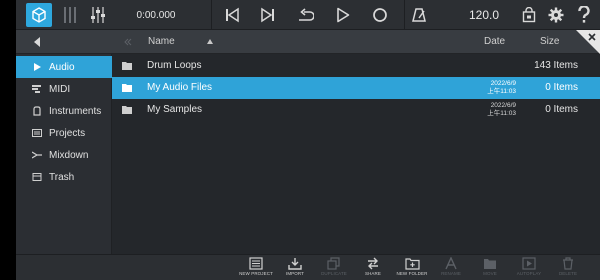 This screenshot has width=600, height=280. I want to click on midi-icon, so click(37, 89).